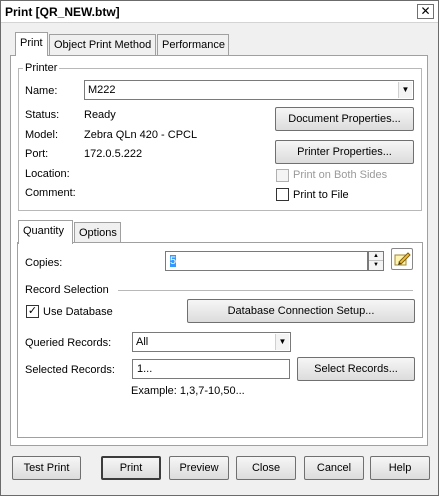  I want to click on help-button: Help, so click(400, 468).